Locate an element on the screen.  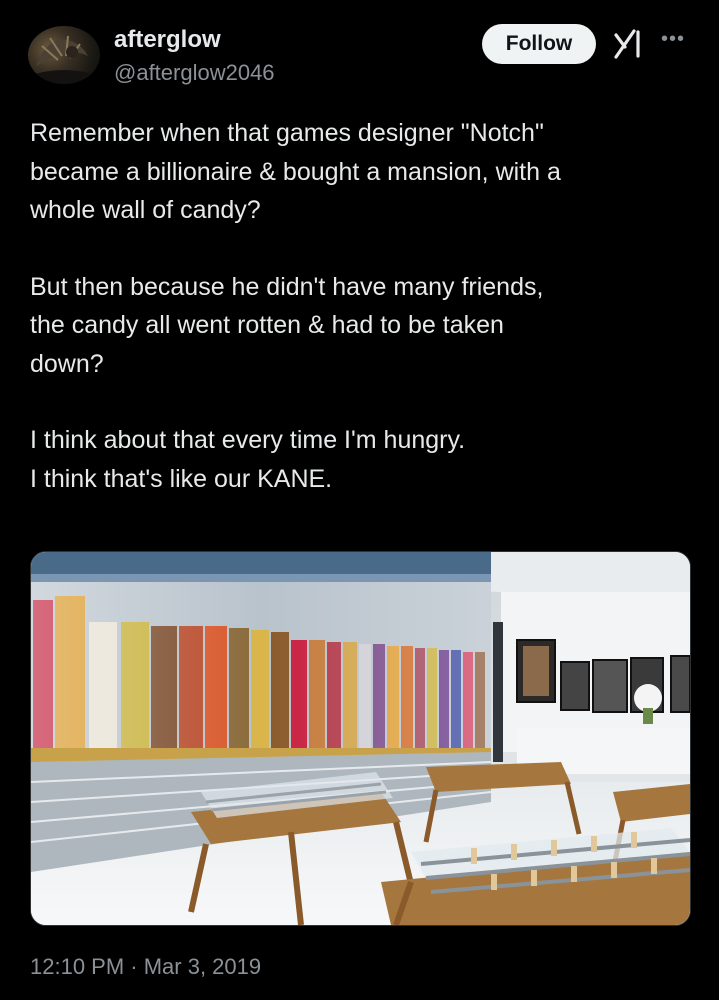
author-handle: @afterglow2046 is located at coordinates (194, 73).